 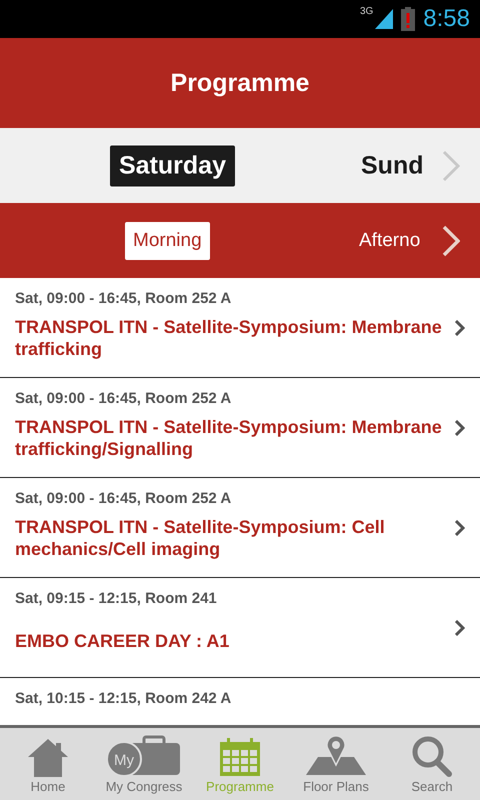 I want to click on session-title: TRANSPOL ITN - Satellite-Symposium: Cell mechanics/Cell imaging, so click(x=200, y=538).